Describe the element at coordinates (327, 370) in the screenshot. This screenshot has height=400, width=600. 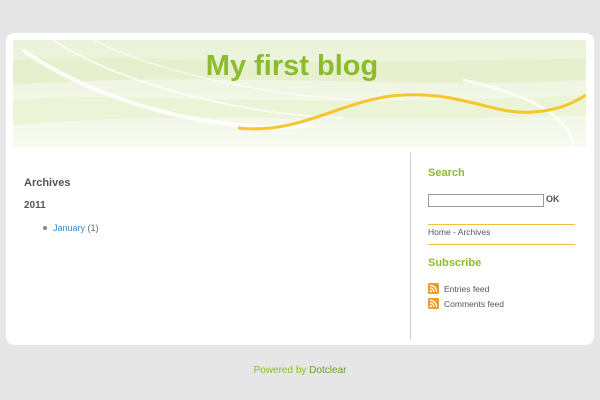
I see `footer-dotclear-link: Dotclear` at that location.